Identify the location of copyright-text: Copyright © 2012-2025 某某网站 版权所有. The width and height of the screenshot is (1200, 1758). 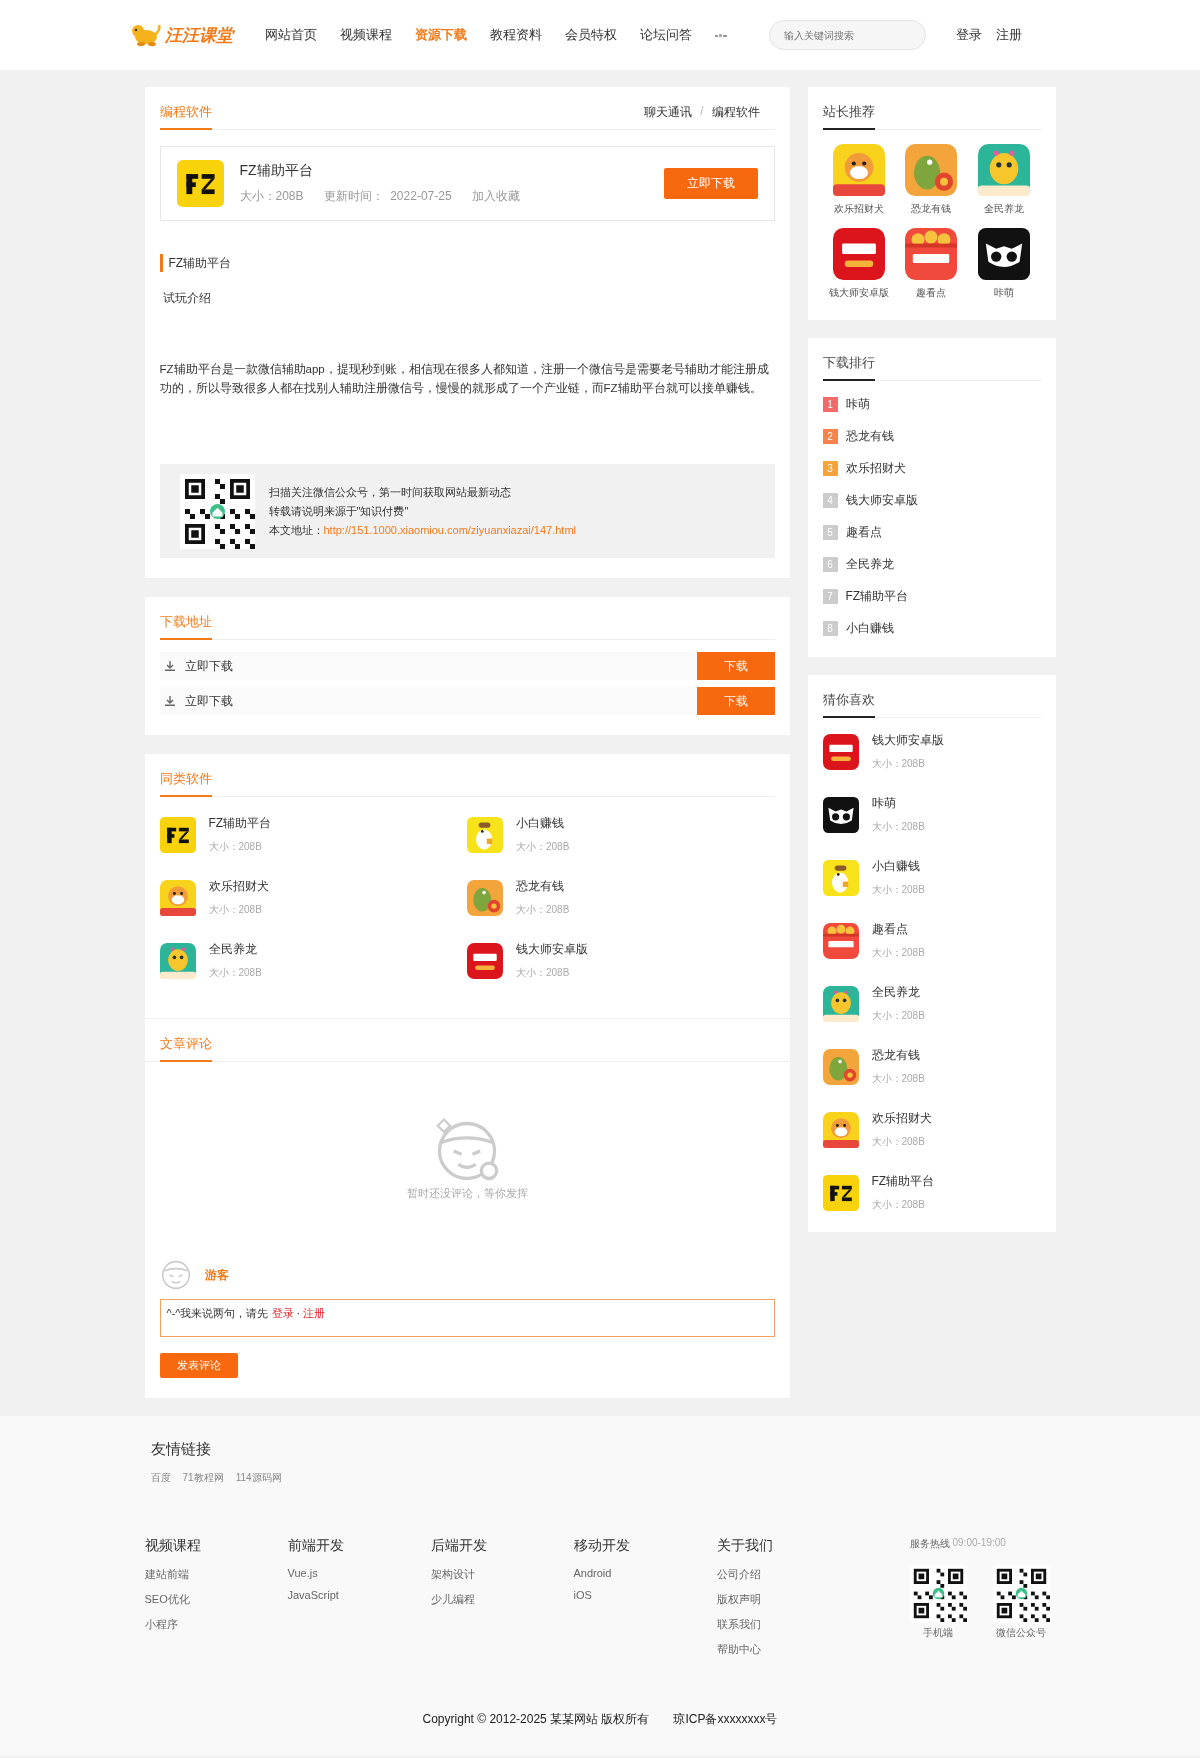
(536, 1719).